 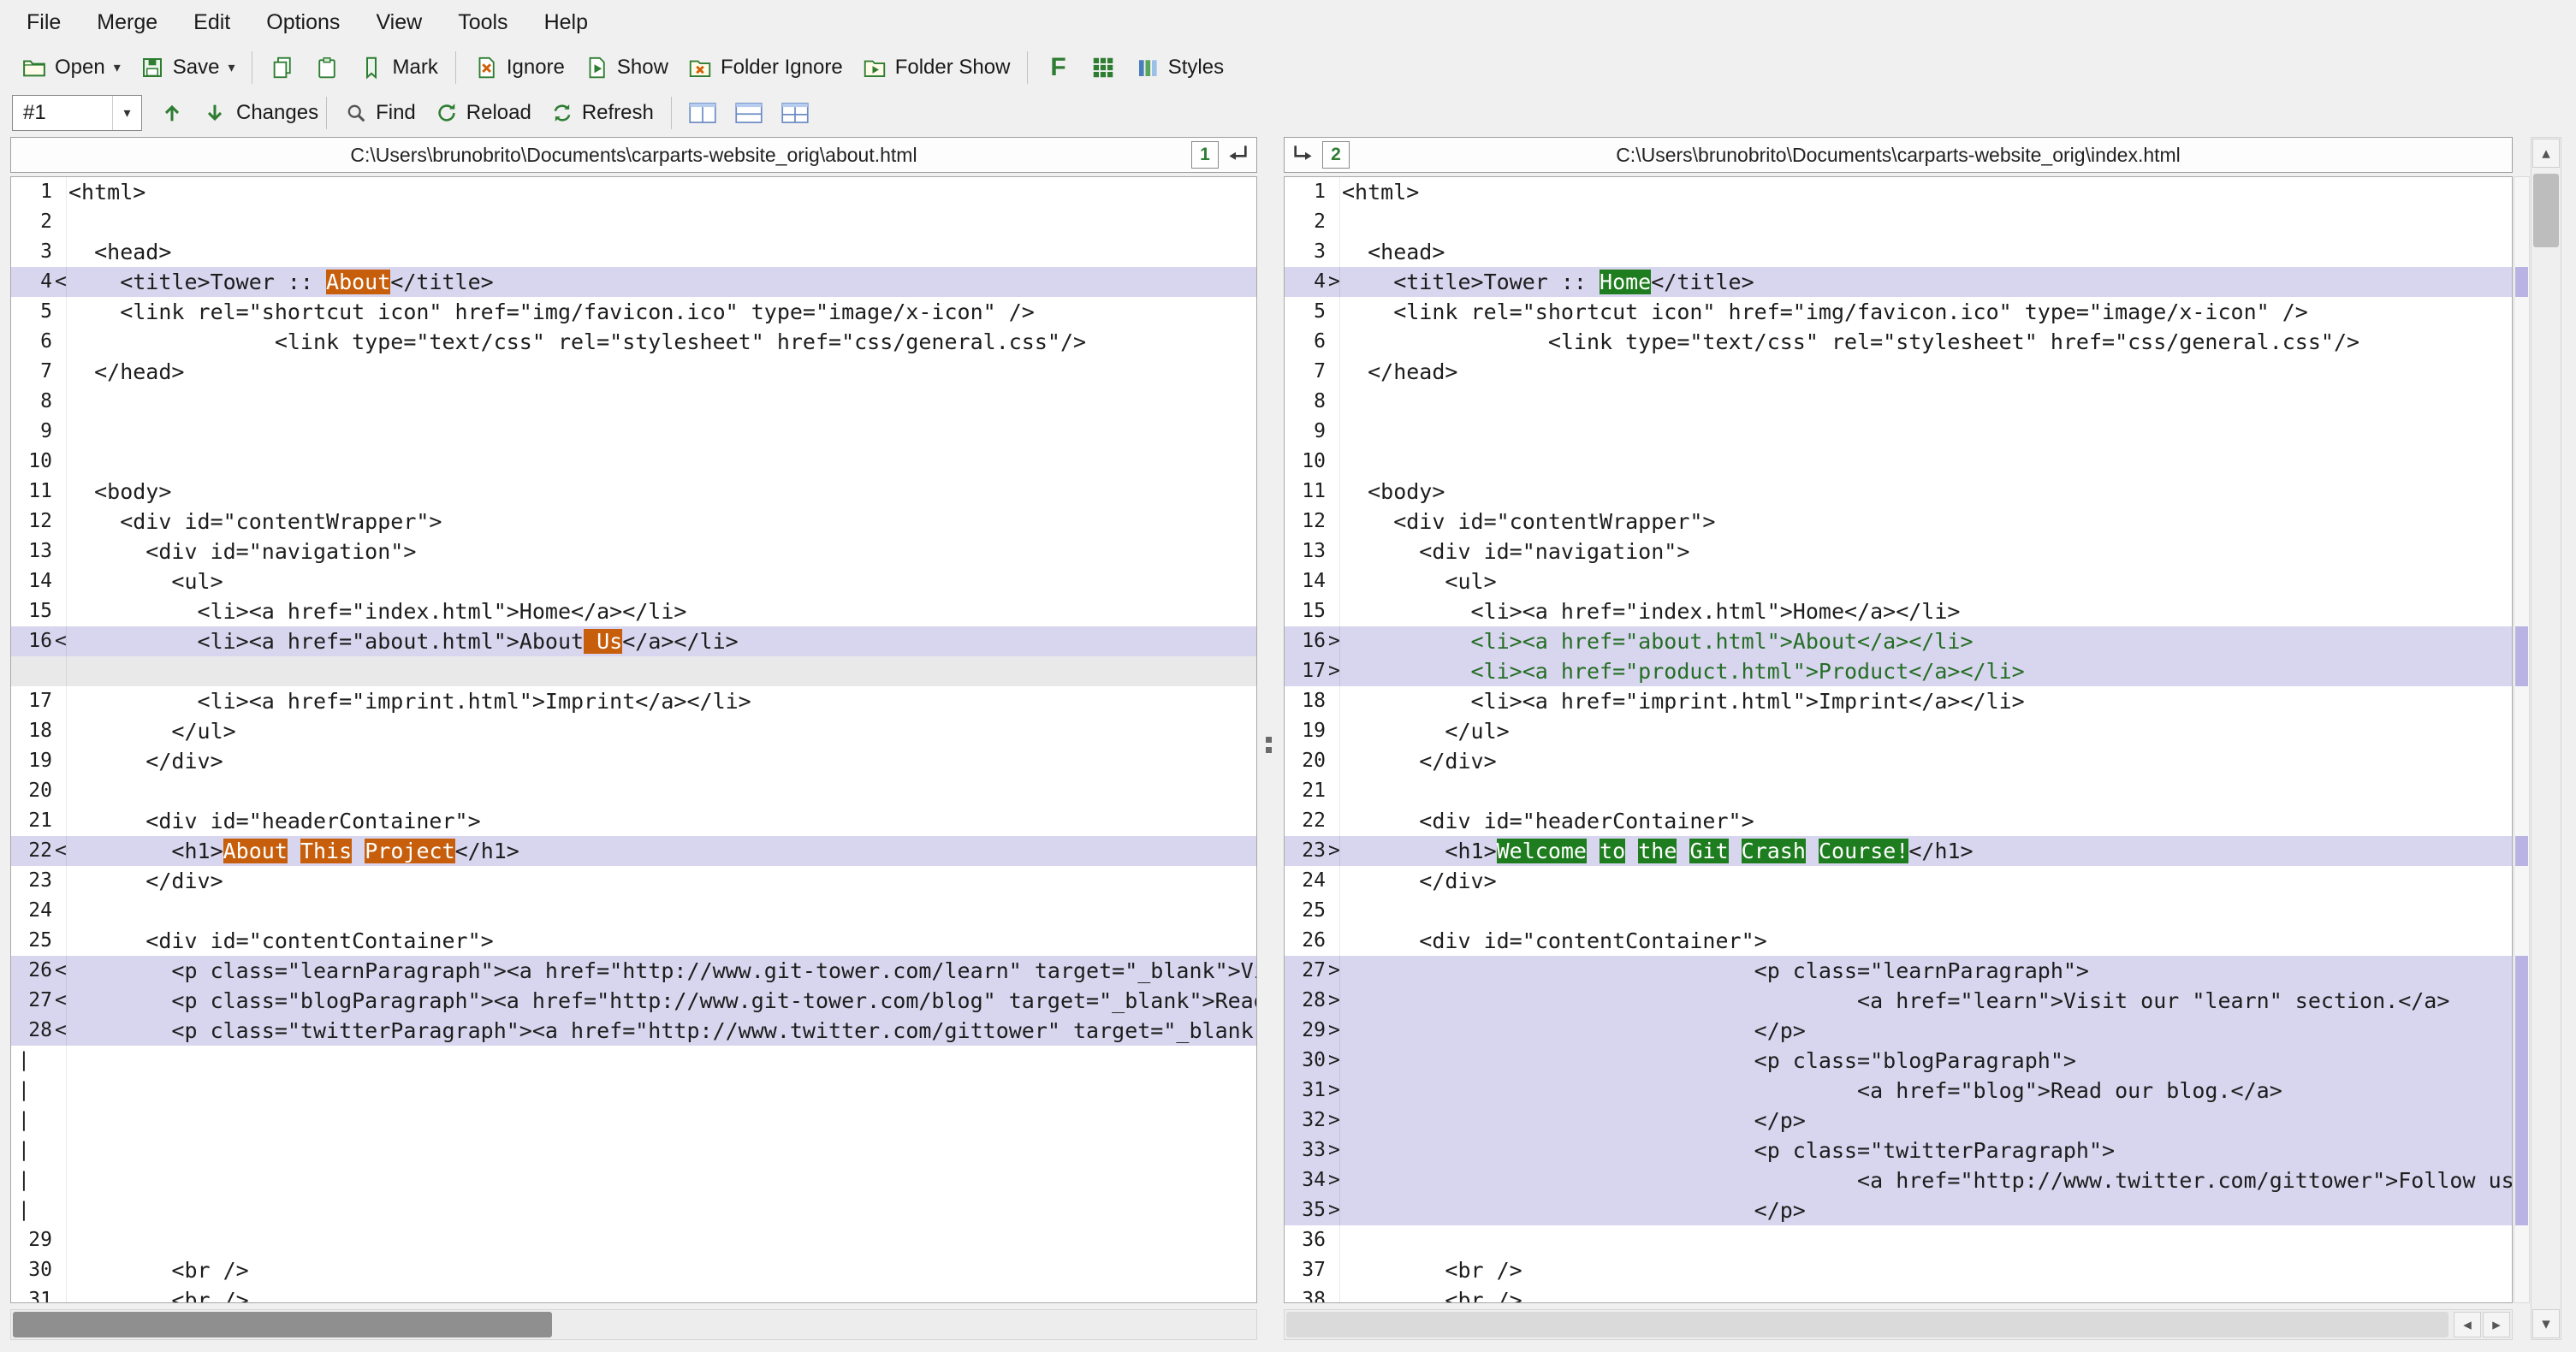 What do you see at coordinates (1898, 1151) in the screenshot?
I see `code-line: 33 > <p class="twitterParagraph">` at bounding box center [1898, 1151].